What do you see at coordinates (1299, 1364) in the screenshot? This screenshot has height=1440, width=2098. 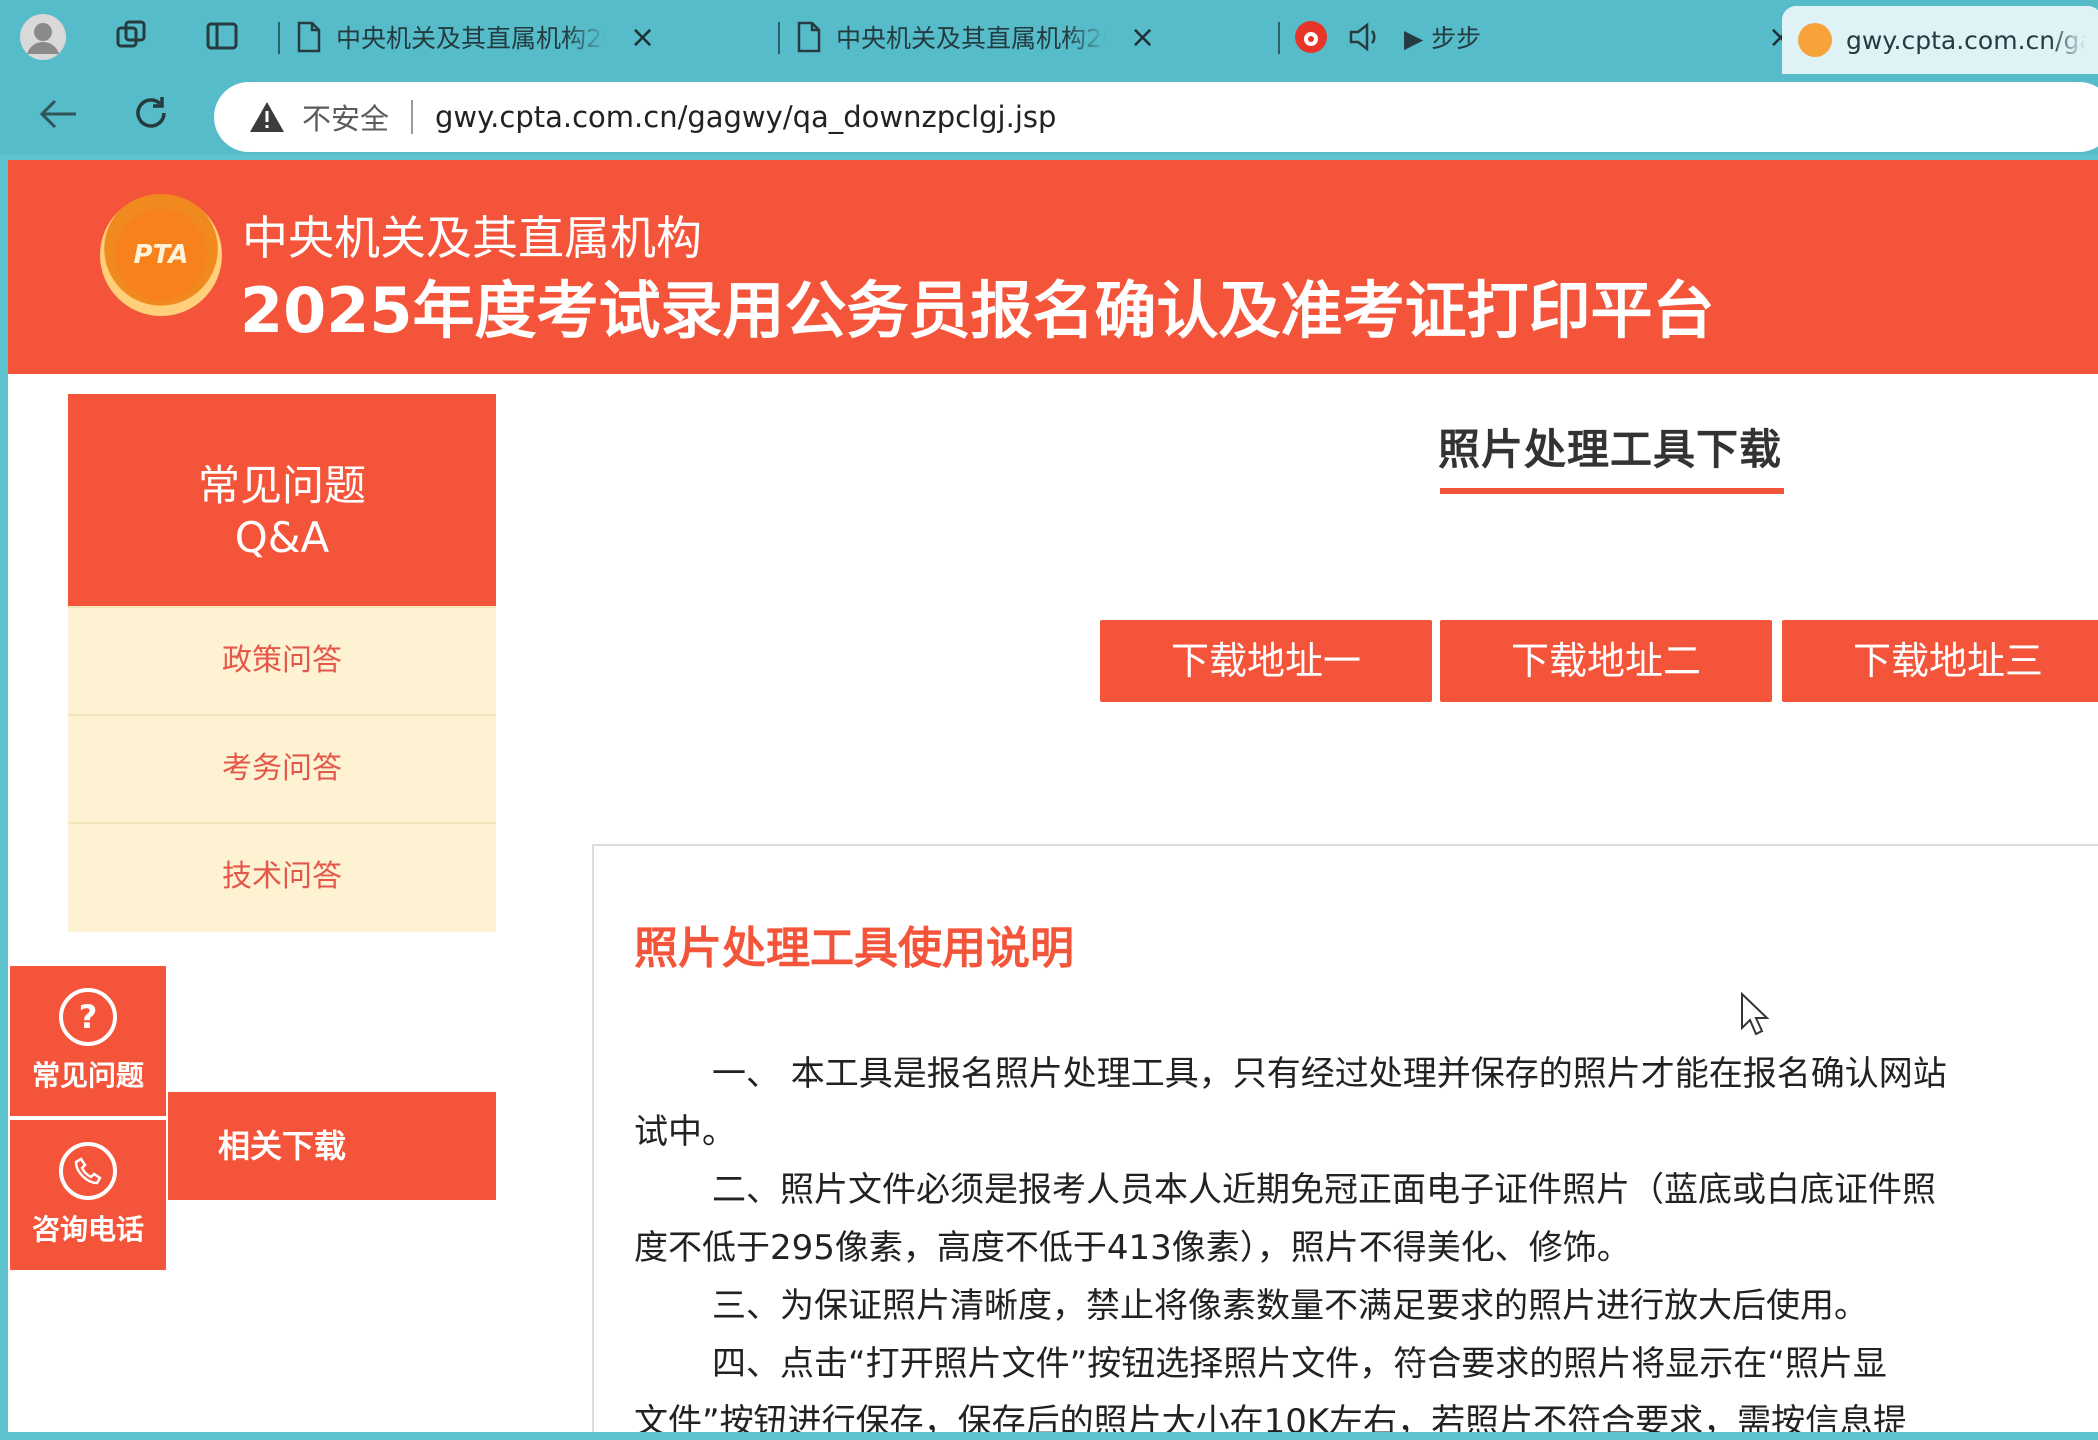 I see `instruction-paragraph: 四、点击“打开照片文件”按钮选择照片文件，符合要求的照片将显示在“照片显` at bounding box center [1299, 1364].